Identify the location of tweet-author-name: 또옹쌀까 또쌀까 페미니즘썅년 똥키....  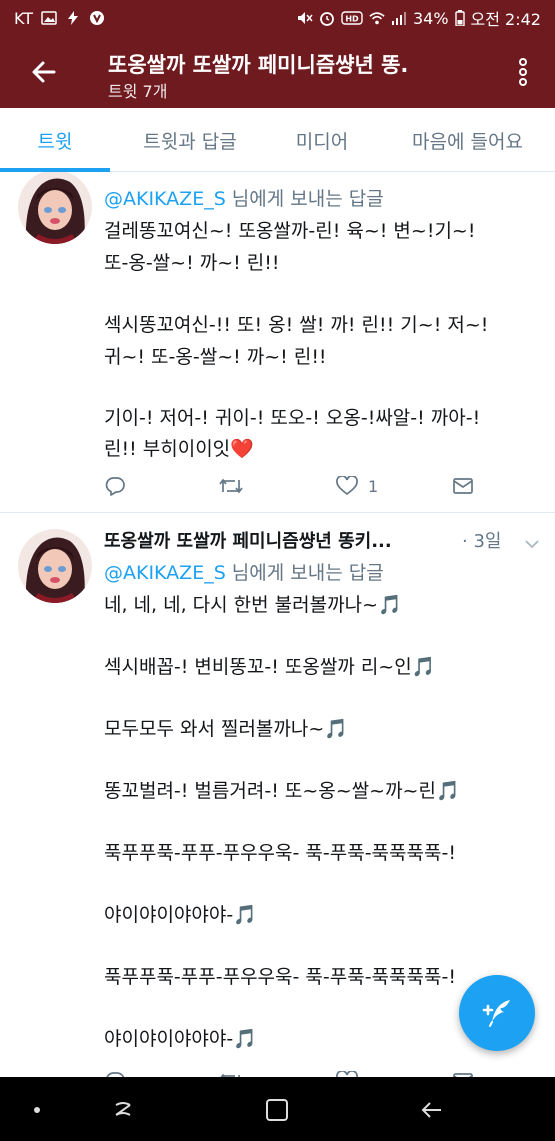
(284, 540).